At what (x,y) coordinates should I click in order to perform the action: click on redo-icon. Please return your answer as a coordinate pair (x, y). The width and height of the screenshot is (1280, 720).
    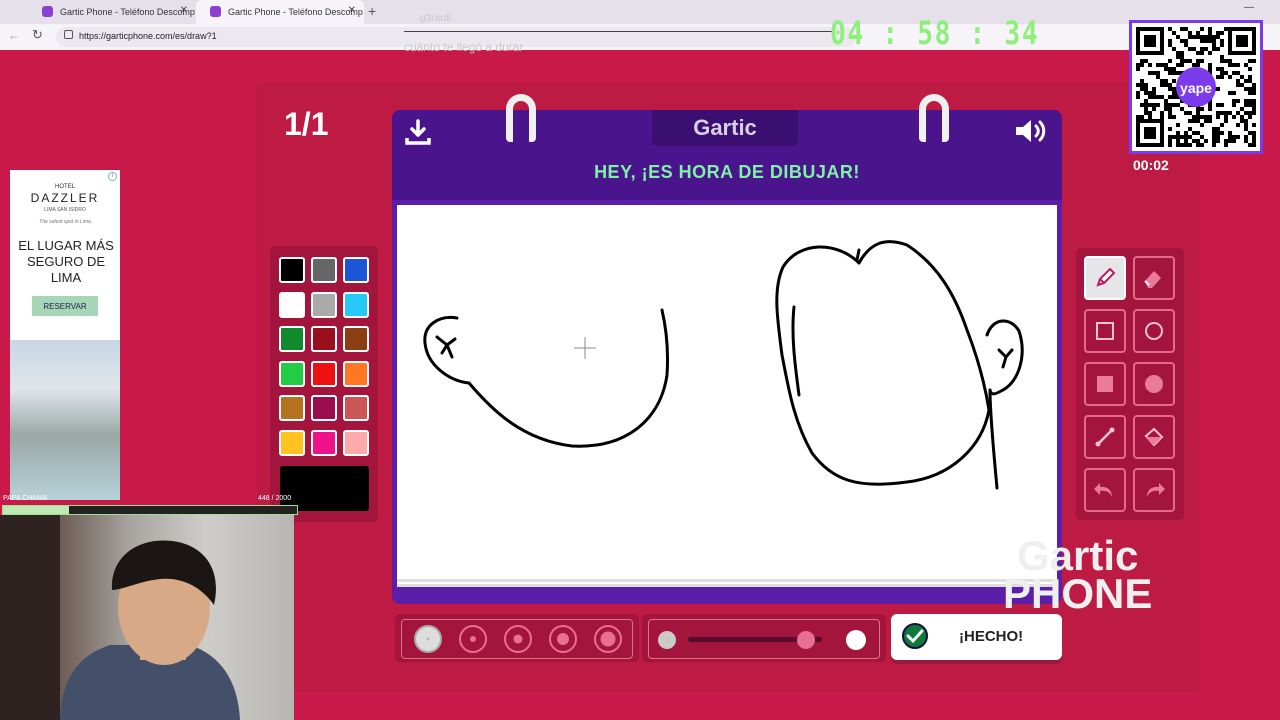
    Looking at the image, I should click on (1156, 490).